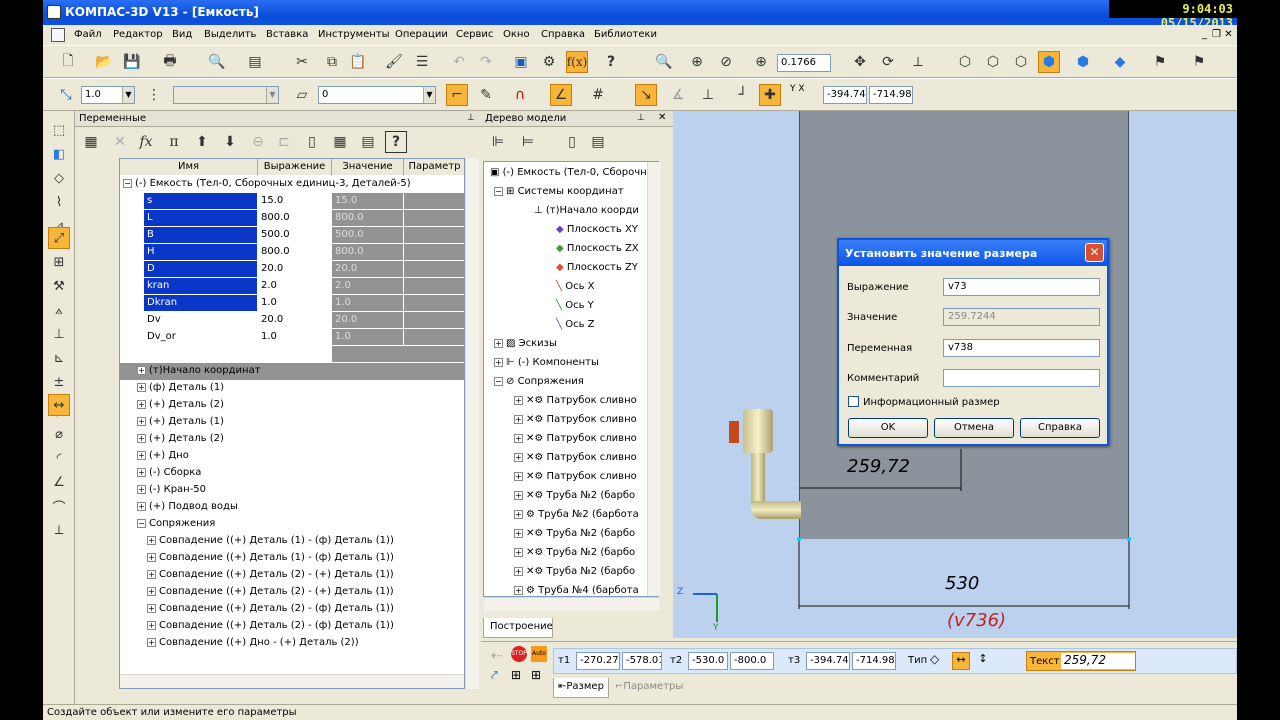  I want to click on tree-node: + ▨ Эскизы, so click(525, 343).